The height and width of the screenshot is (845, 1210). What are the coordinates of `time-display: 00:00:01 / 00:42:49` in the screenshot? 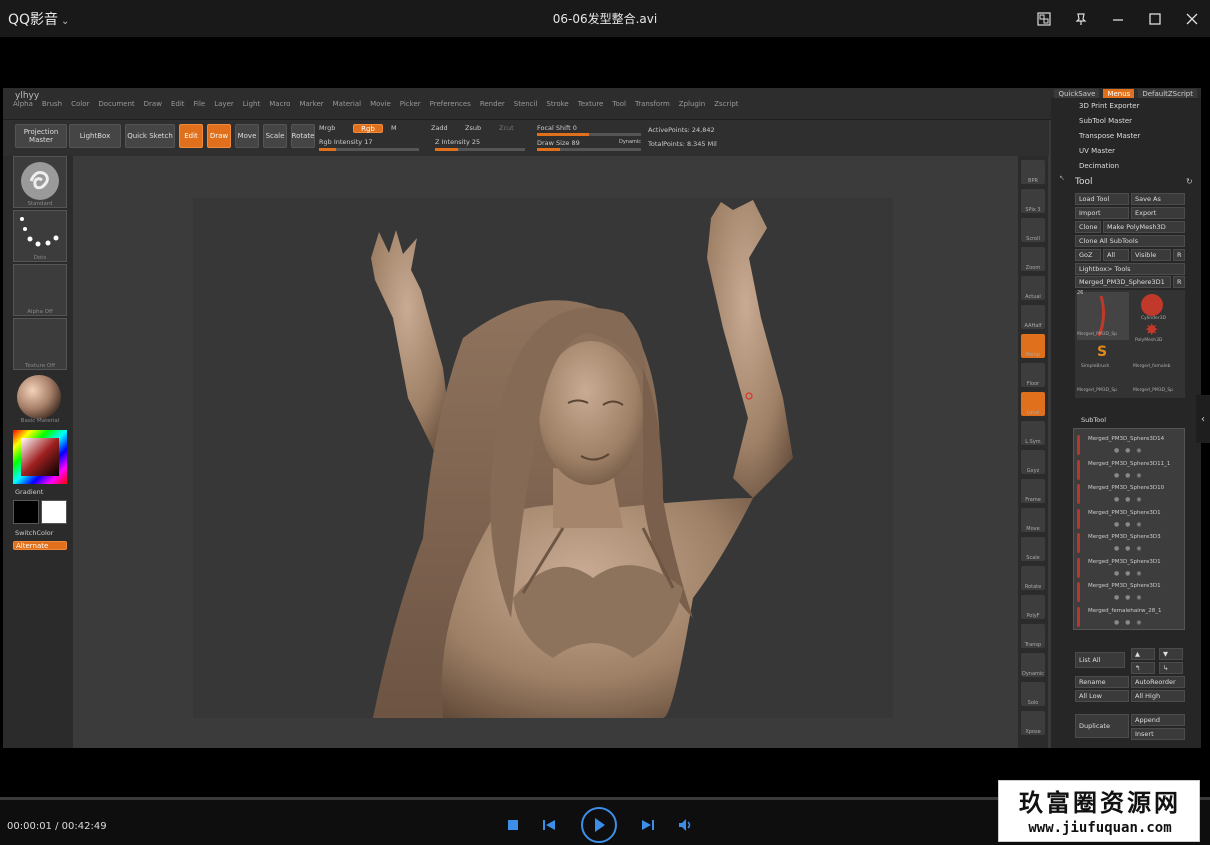 It's located at (57, 826).